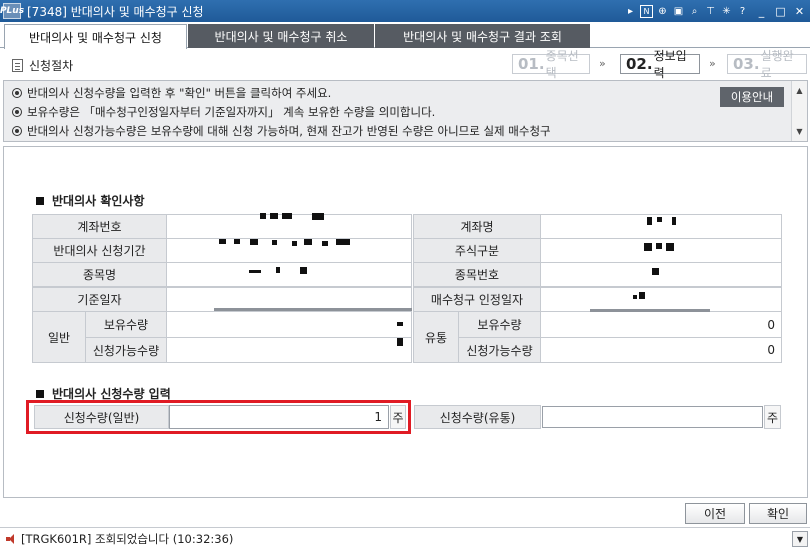  I want to click on step-arrow-2: », so click(712, 63).